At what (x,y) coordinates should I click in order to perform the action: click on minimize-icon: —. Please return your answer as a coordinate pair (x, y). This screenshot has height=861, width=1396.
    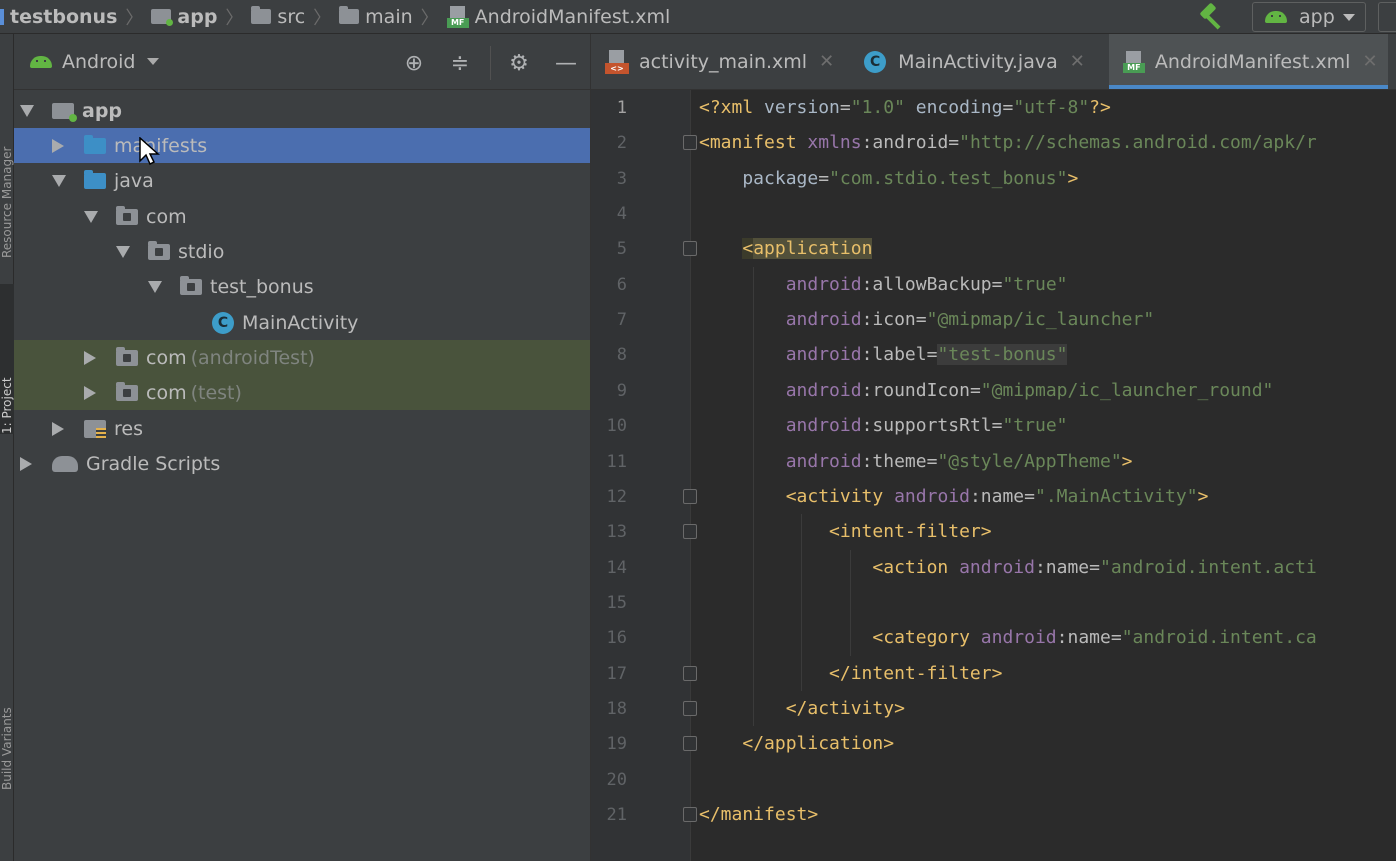
    Looking at the image, I should click on (566, 64).